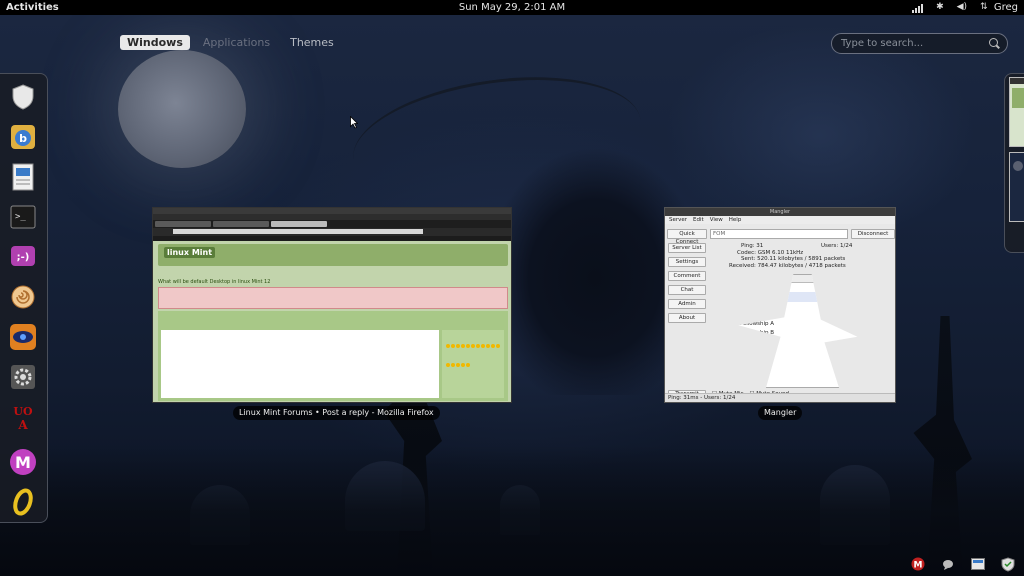 Image resolution: width=1024 pixels, height=576 pixels. I want to click on window-menubar: Server Edit View Help, so click(780, 220).